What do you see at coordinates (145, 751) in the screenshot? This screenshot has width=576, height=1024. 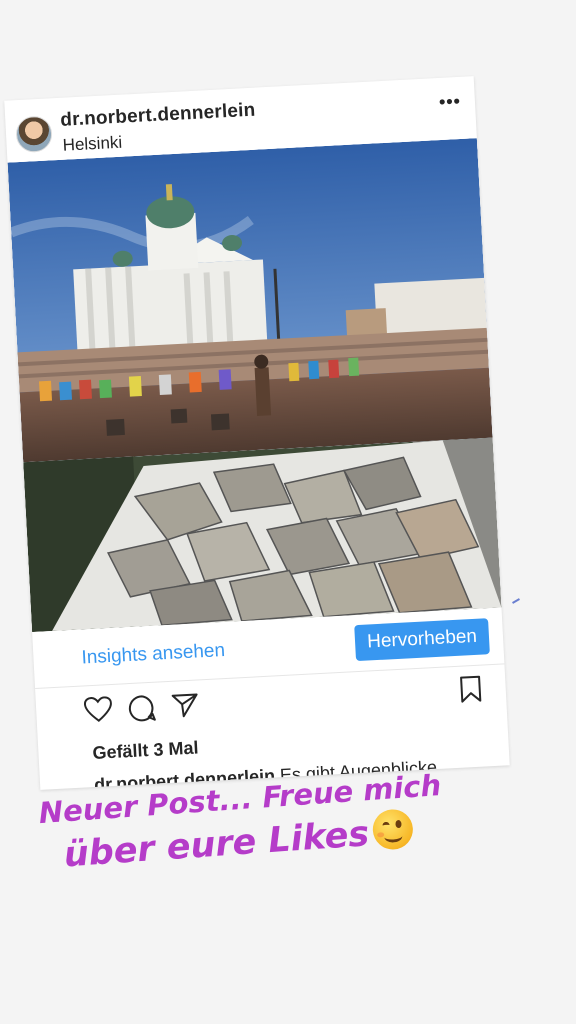 I see `likes-count: Gefällt 3 Mal` at bounding box center [145, 751].